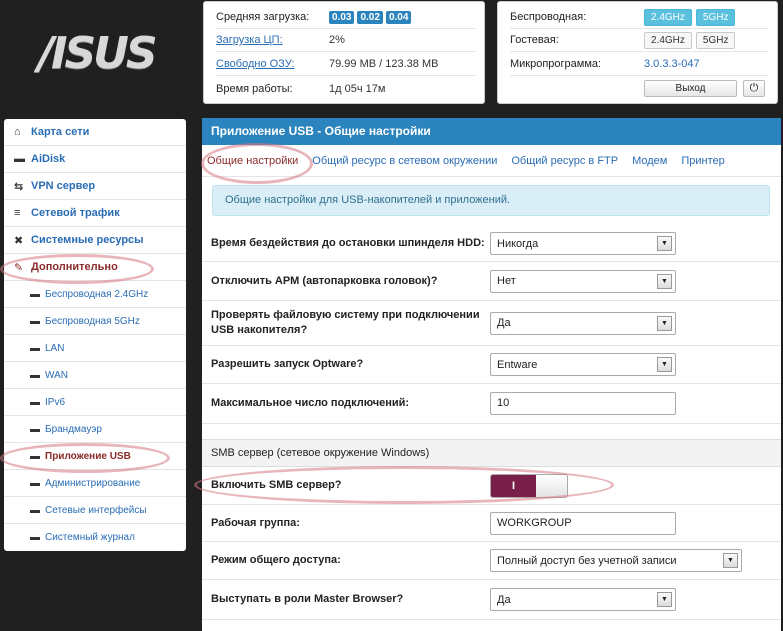 The image size is (783, 631). What do you see at coordinates (583, 523) in the screenshot?
I see `workgroup-input: WORKGROUP` at bounding box center [583, 523].